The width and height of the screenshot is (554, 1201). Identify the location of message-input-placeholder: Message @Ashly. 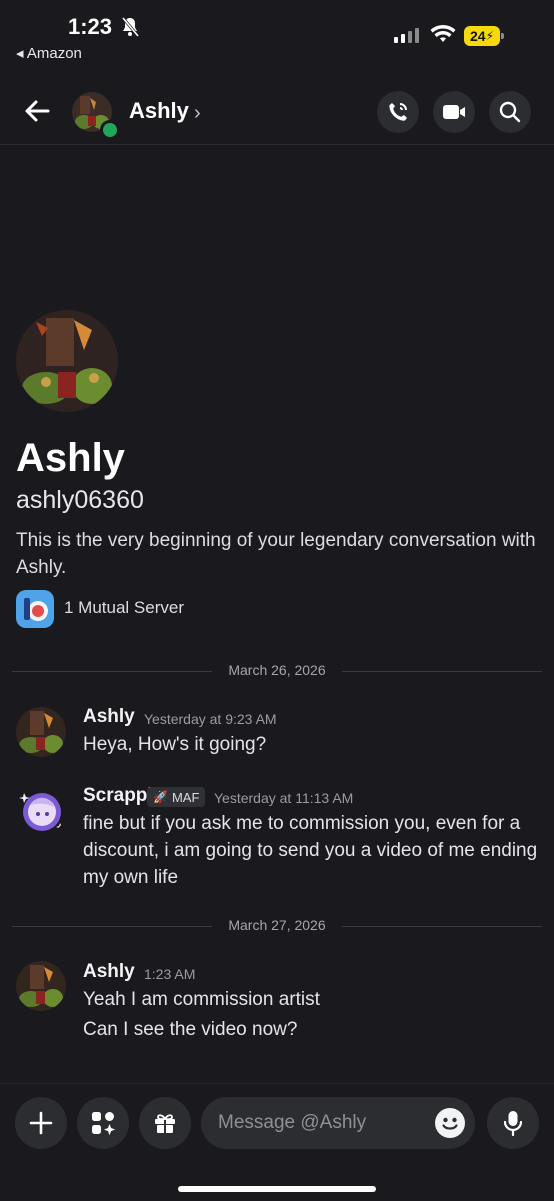
(292, 1122).